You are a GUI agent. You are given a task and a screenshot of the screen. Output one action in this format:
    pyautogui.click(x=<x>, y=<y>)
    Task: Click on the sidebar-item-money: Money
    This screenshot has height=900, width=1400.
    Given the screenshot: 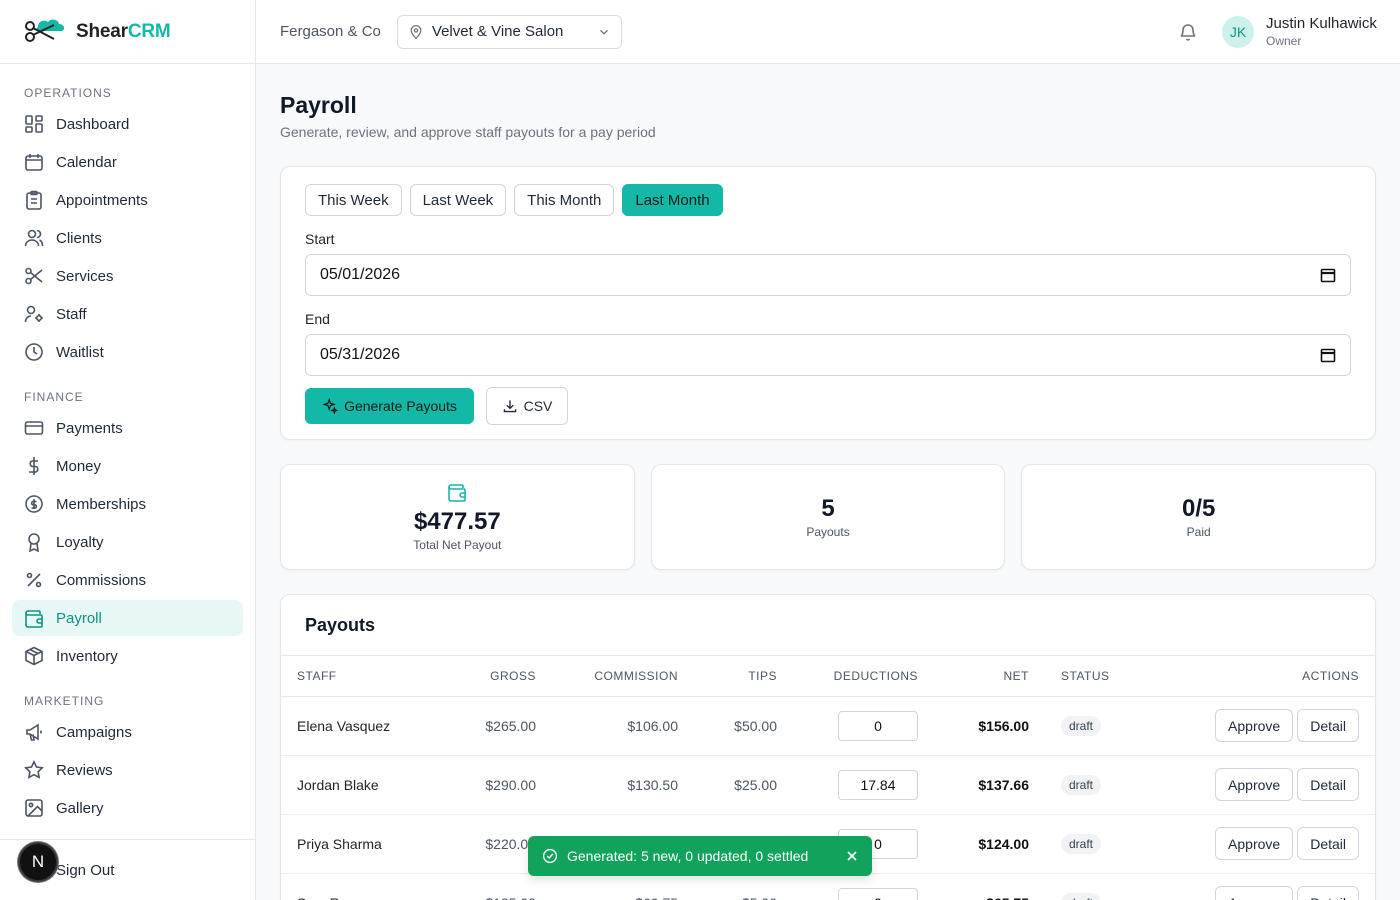 What is the action you would take?
    pyautogui.click(x=127, y=466)
    